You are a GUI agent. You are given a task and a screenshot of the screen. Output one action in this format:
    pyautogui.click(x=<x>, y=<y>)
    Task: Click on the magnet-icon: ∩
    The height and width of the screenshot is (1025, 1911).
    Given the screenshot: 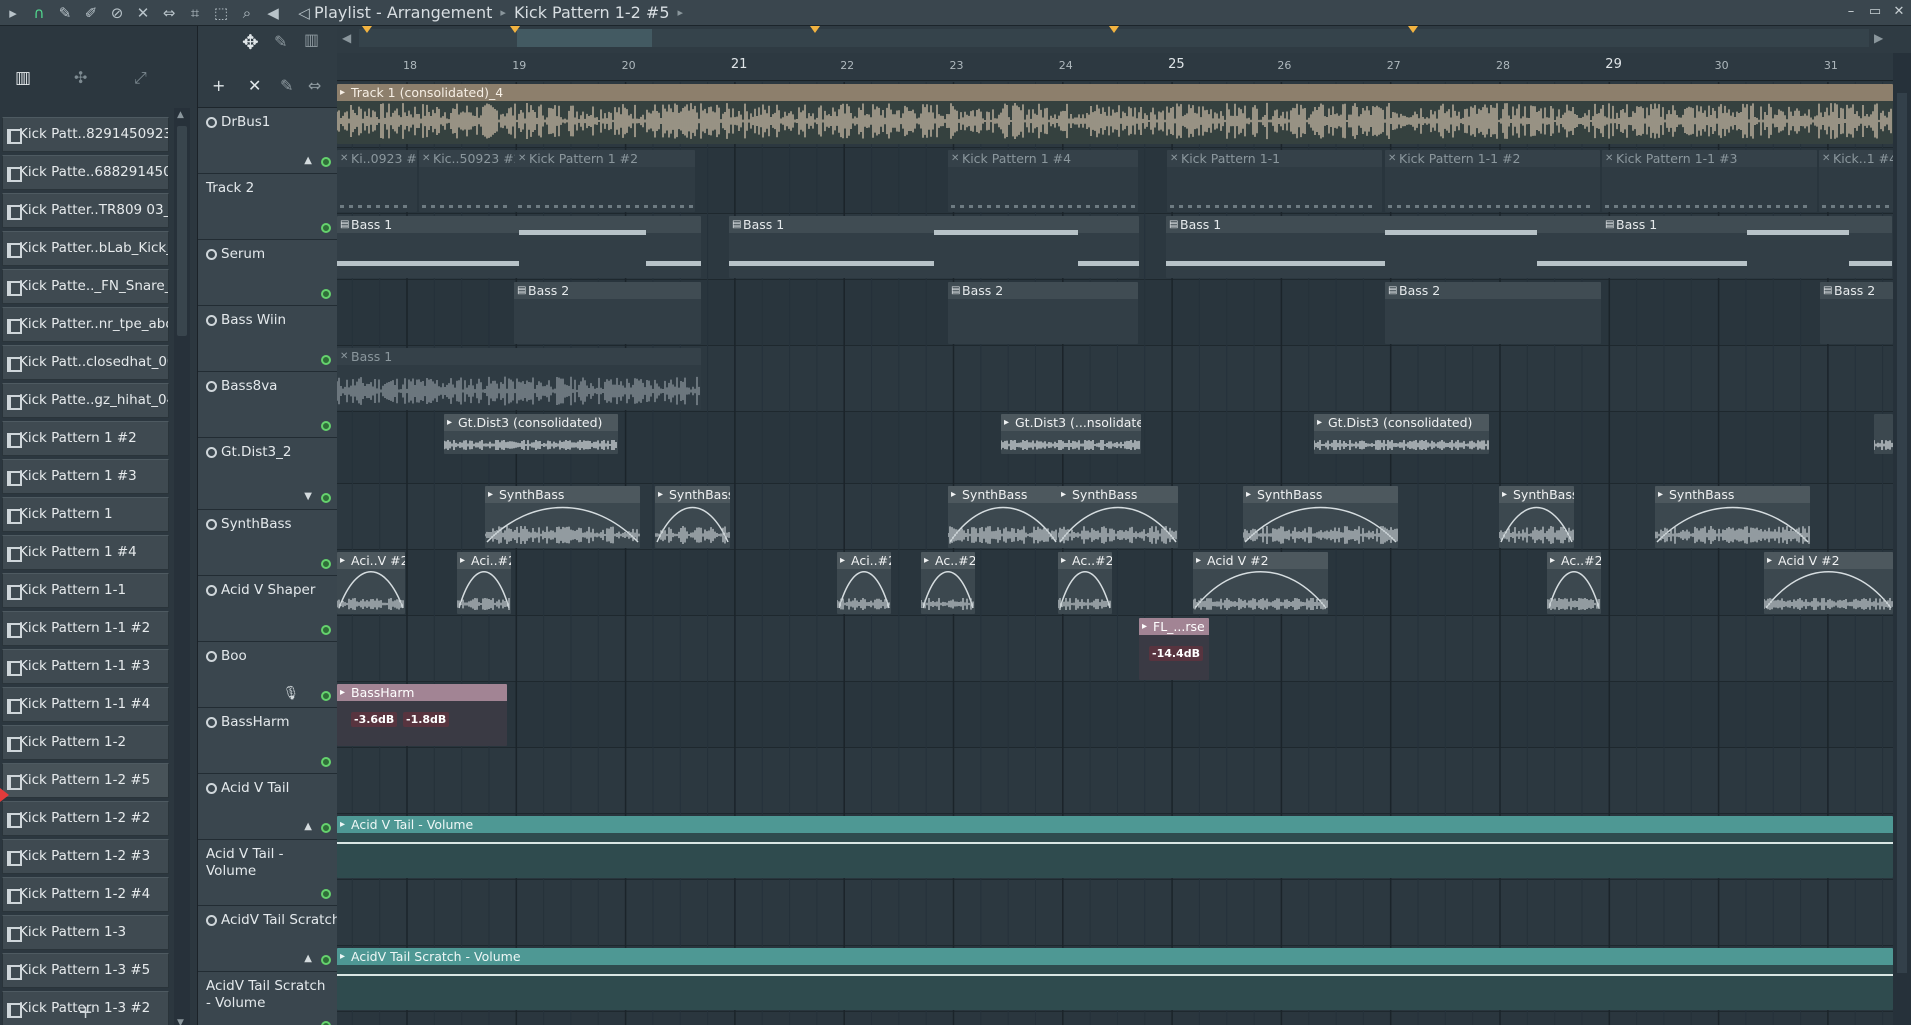 What is the action you would take?
    pyautogui.click(x=39, y=13)
    